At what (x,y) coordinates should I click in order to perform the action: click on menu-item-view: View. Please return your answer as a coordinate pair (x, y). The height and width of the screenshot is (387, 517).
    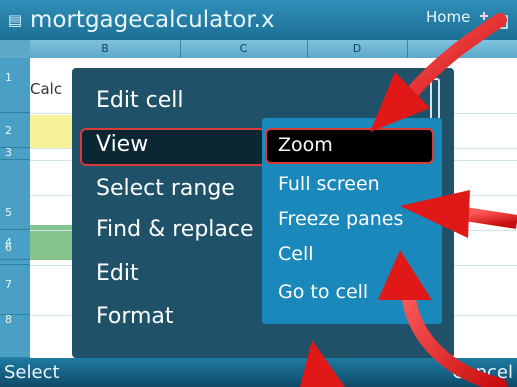
    Looking at the image, I should click on (122, 145).